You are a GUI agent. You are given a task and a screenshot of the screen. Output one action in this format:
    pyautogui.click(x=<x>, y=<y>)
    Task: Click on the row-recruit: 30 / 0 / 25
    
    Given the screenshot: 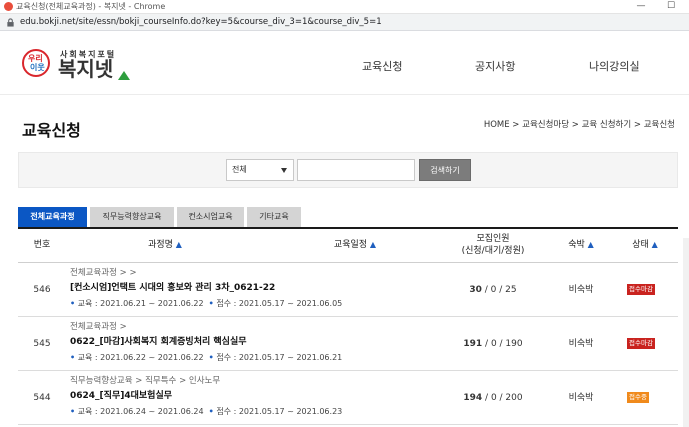 What is the action you would take?
    pyautogui.click(x=493, y=290)
    